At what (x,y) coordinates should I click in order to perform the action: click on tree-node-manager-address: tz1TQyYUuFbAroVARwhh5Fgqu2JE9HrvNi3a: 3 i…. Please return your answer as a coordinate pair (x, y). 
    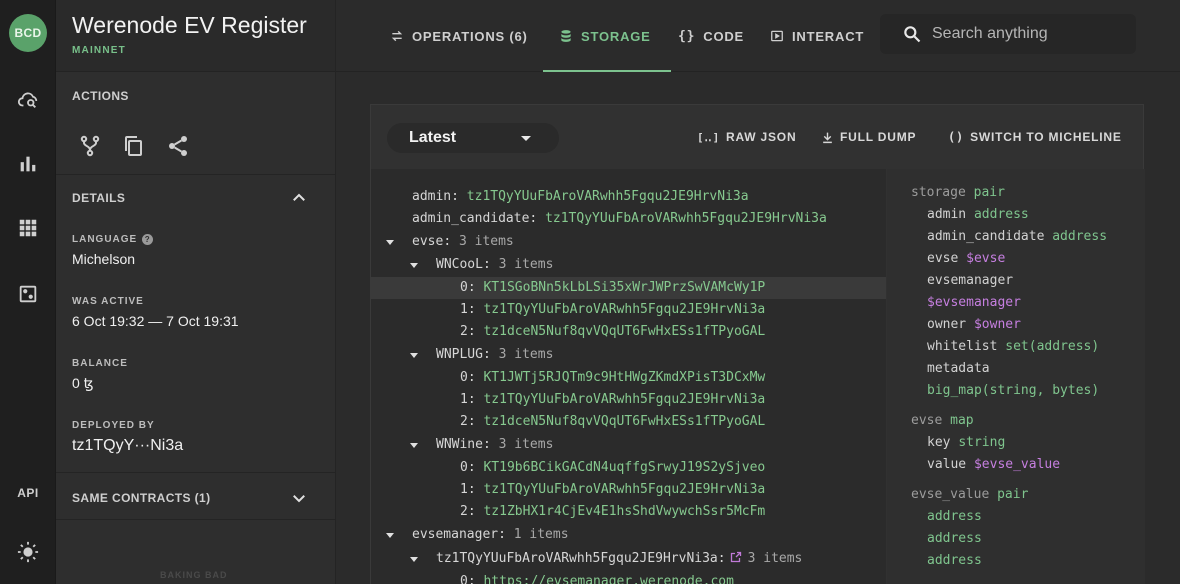
    Looking at the image, I should click on (628, 559).